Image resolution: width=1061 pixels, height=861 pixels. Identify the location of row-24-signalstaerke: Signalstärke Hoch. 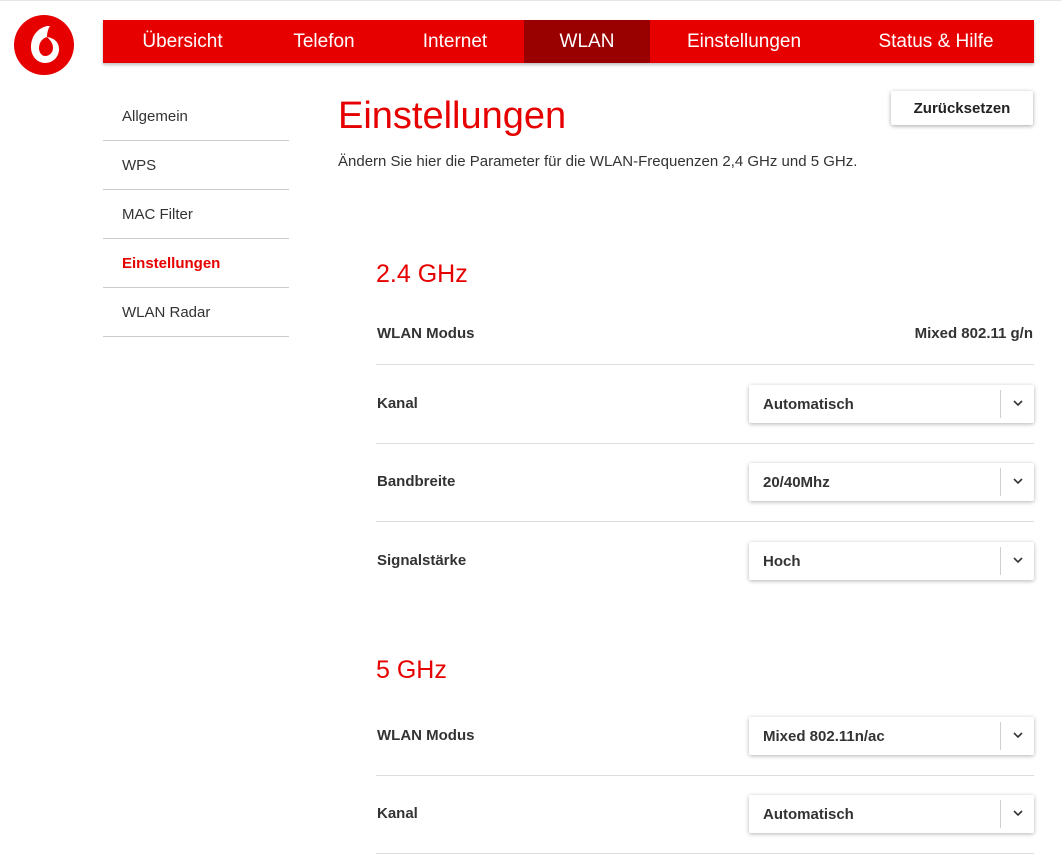
(705, 560).